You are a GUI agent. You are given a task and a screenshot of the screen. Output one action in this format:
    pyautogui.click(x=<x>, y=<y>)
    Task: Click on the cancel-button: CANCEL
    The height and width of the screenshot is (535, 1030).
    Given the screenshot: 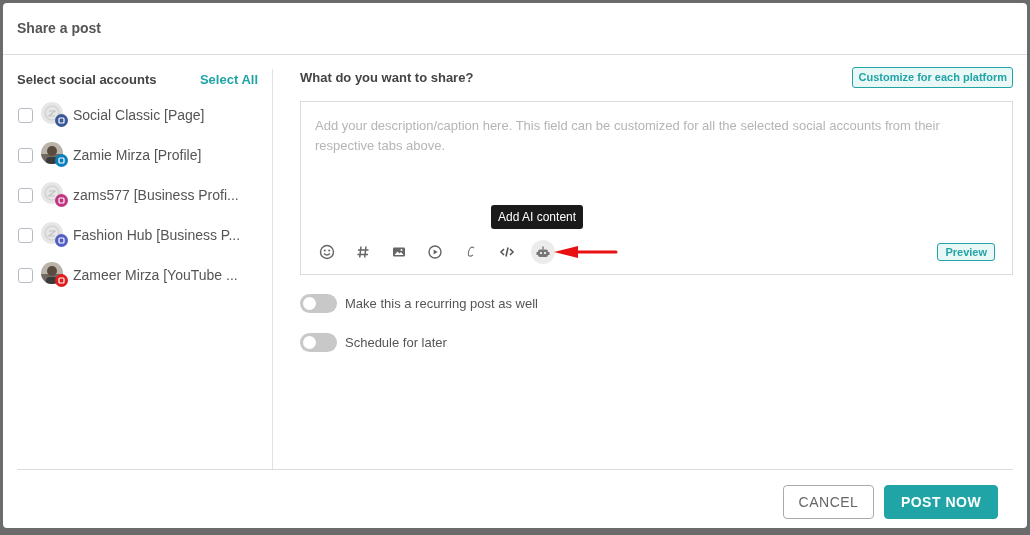 What is the action you would take?
    pyautogui.click(x=828, y=502)
    